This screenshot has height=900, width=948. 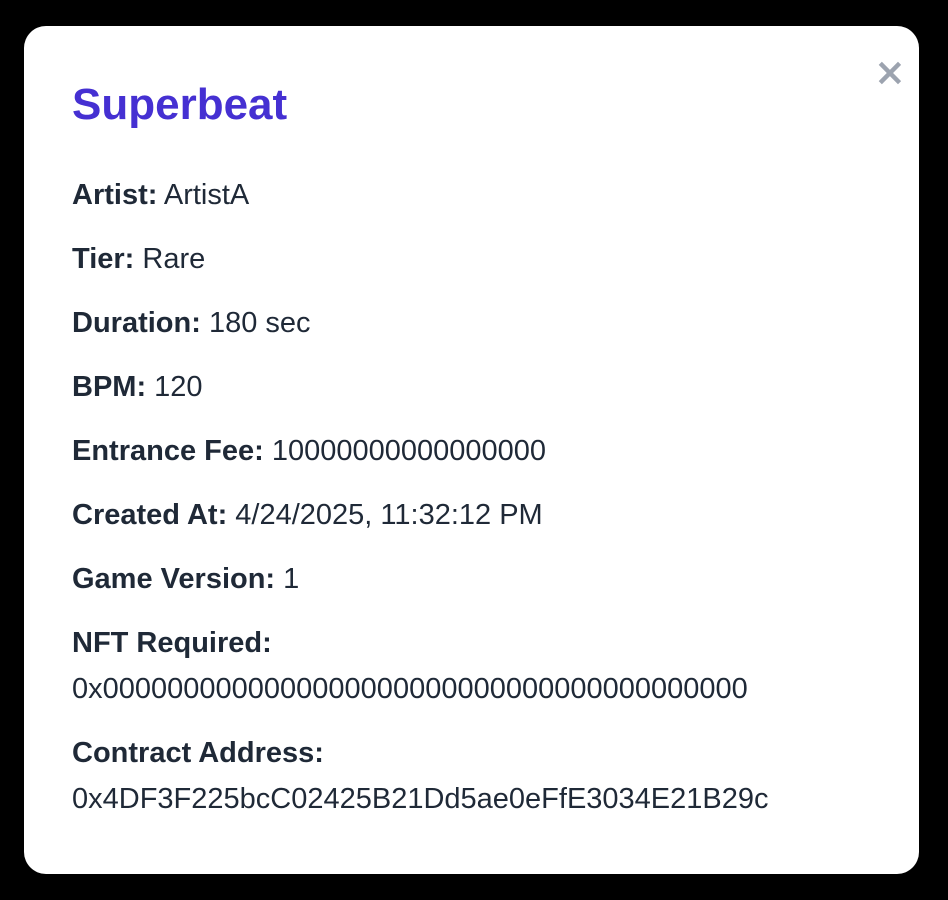 What do you see at coordinates (482, 323) in the screenshot?
I see `detail-duration: Duration: 180 sec` at bounding box center [482, 323].